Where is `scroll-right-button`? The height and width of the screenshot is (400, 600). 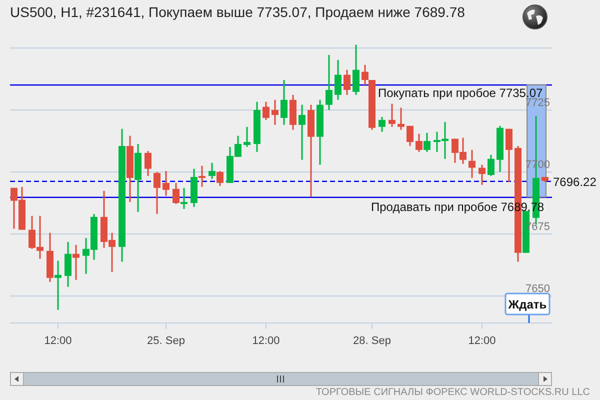
scroll-right-button is located at coordinates (545, 379).